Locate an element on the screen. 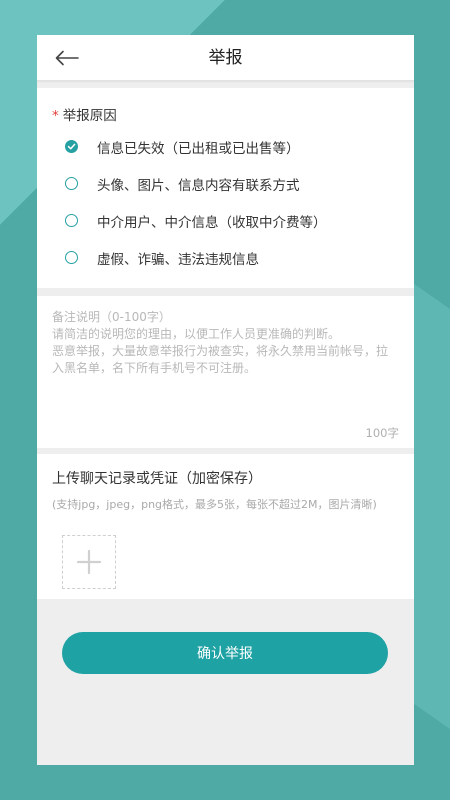  page-title: 举报 is located at coordinates (225, 58).